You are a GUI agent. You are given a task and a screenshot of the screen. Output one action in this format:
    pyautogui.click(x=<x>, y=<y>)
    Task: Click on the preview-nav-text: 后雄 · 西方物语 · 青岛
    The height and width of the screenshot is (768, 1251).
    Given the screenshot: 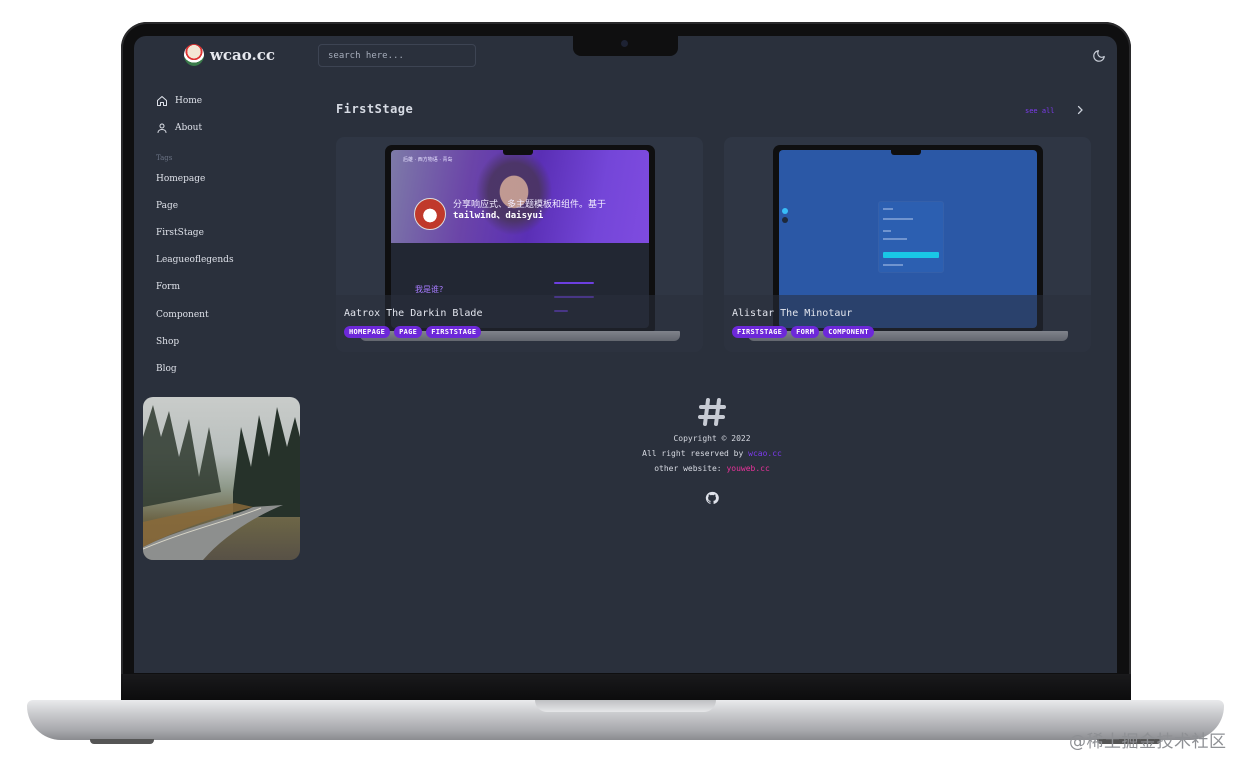 What is the action you would take?
    pyautogui.click(x=428, y=160)
    